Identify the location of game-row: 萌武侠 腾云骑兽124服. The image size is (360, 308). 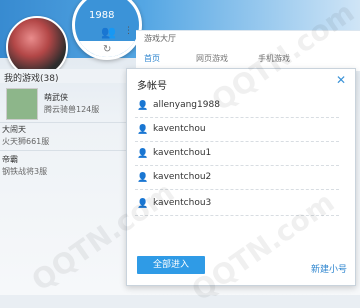
(63, 104).